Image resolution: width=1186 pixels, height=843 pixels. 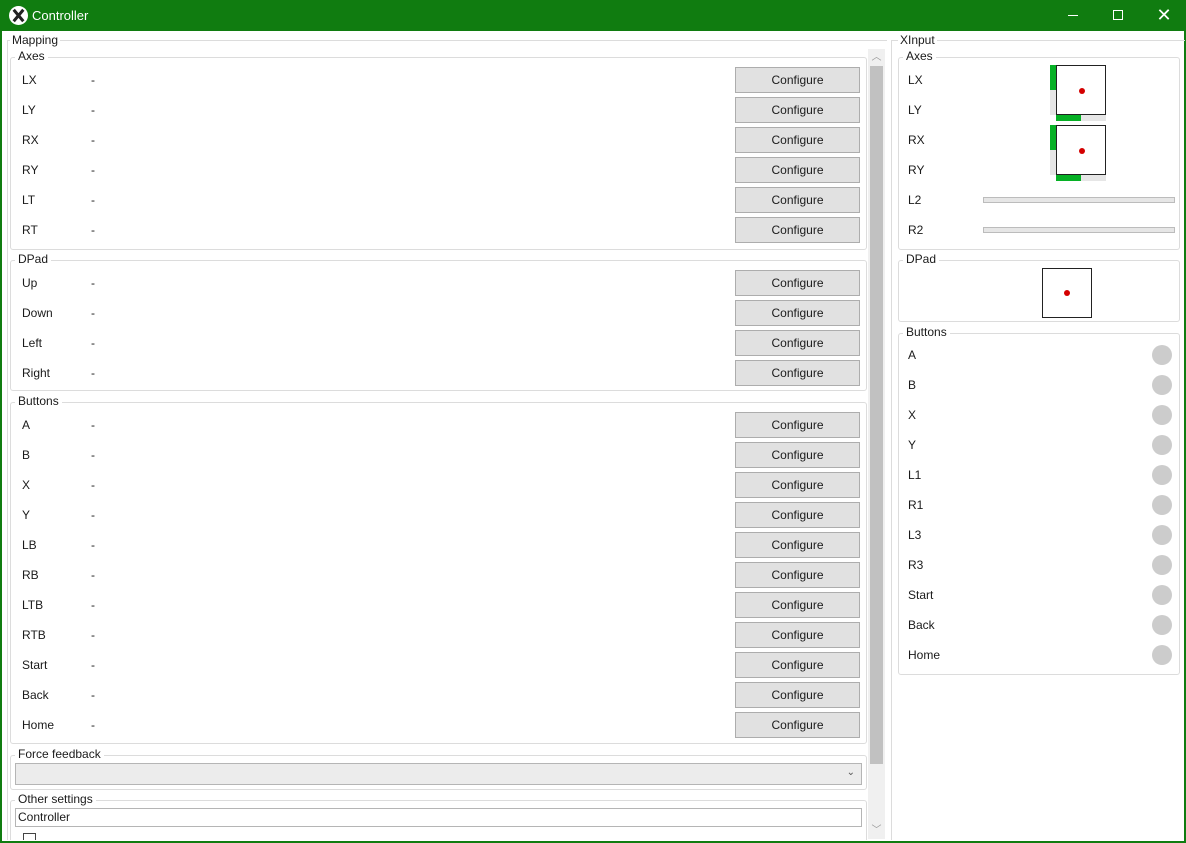 I want to click on mapping-right-label: Right, so click(x=36, y=373).